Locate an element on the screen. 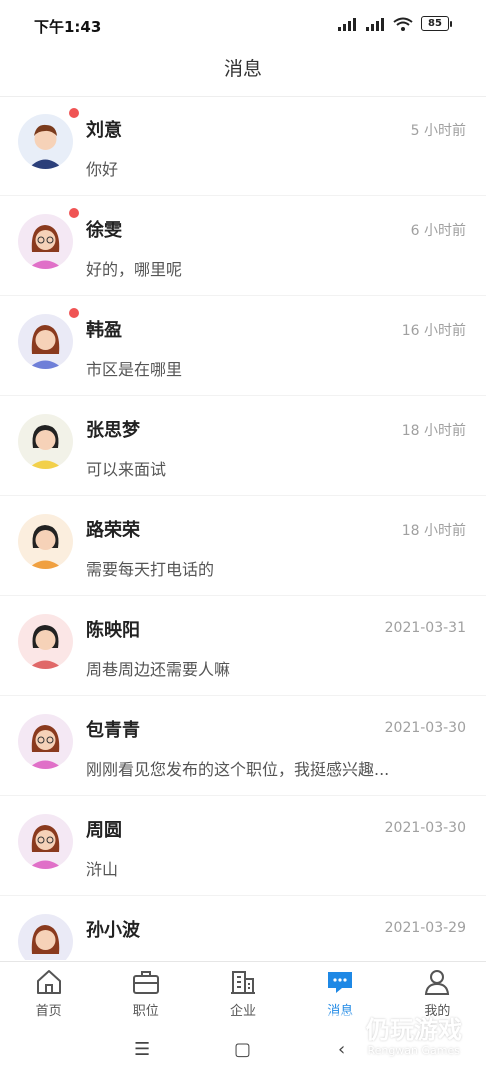 This screenshot has height=1080, width=486. message-row: 陈映阳 2021-03-31 周巷周边还需要人嘛 is located at coordinates (243, 646).